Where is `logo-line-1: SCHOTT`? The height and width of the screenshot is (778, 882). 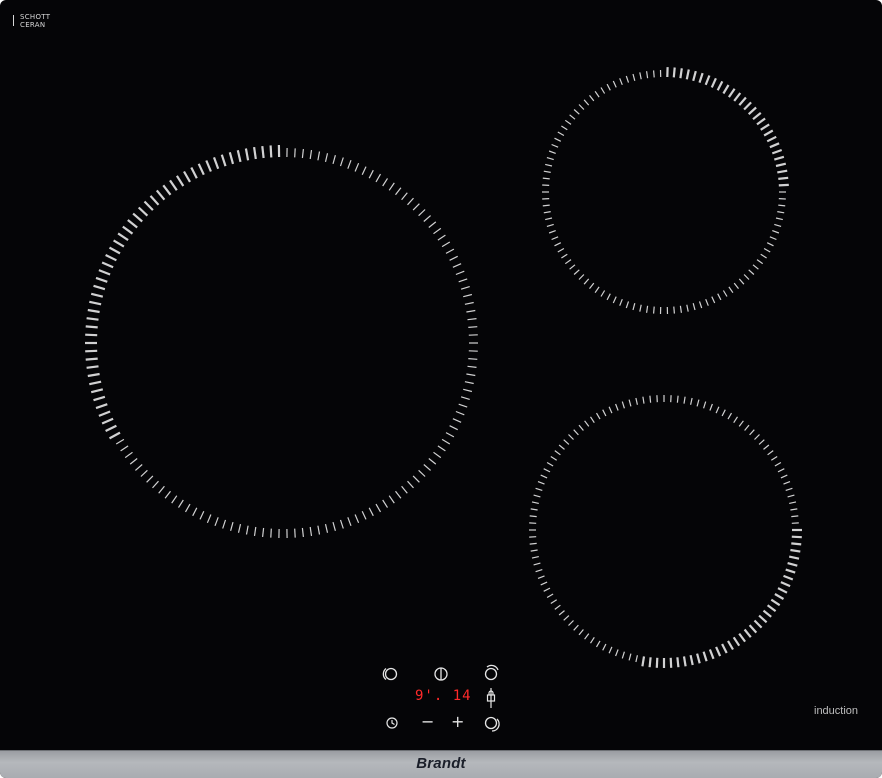 logo-line-1: SCHOTT is located at coordinates (35, 17).